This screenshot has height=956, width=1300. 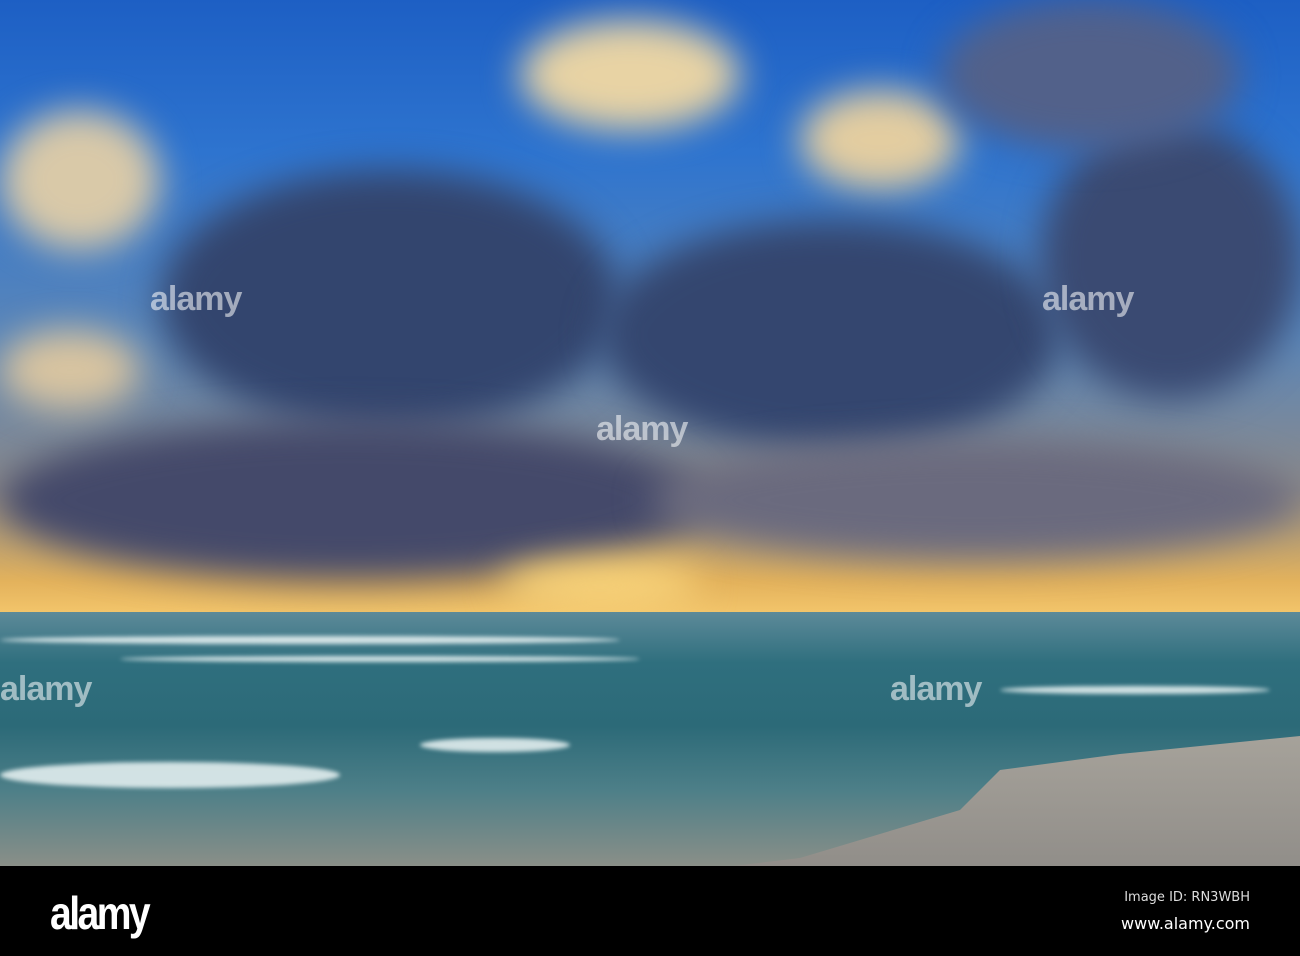 I want to click on alamy-logo: alamy, so click(x=100, y=913).